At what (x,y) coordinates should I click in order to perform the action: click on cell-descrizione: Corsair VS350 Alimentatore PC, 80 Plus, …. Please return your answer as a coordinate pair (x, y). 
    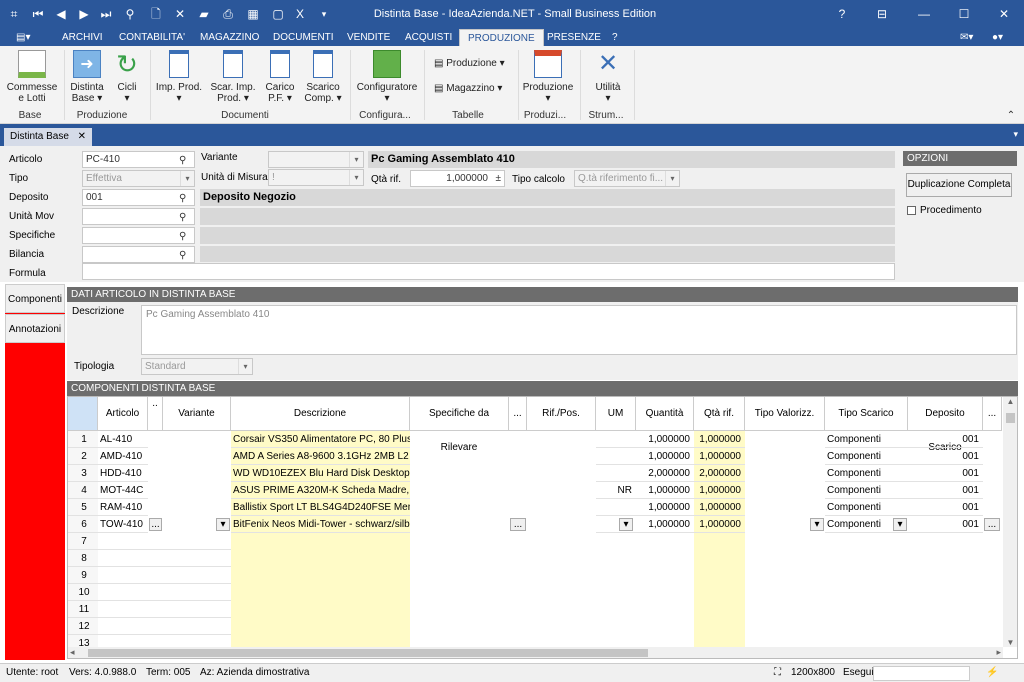
    Looking at the image, I should click on (320, 439).